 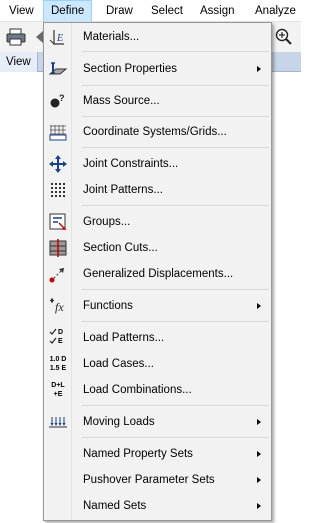 I want to click on printer-icon, so click(x=16, y=37).